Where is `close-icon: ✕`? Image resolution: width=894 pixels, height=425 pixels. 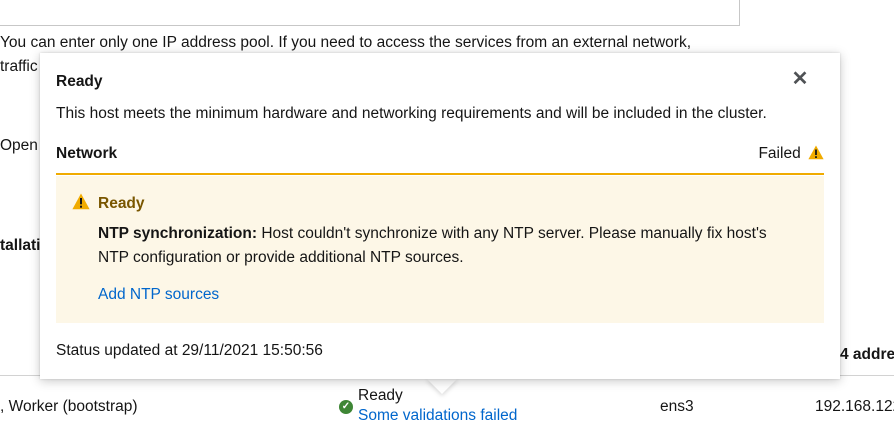 close-icon: ✕ is located at coordinates (800, 79).